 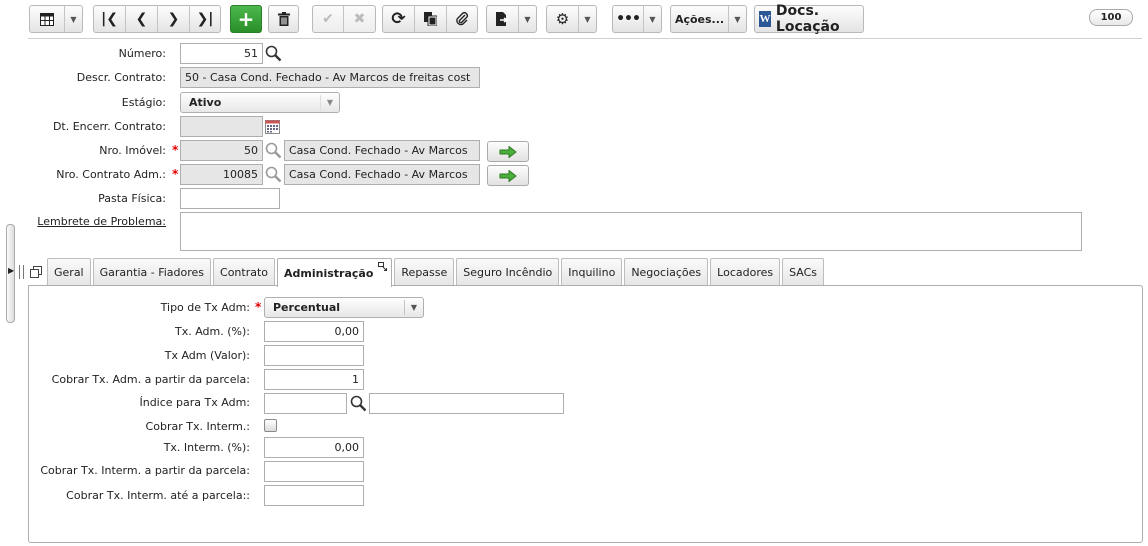 What do you see at coordinates (221, 126) in the screenshot?
I see `dt-encerr-field` at bounding box center [221, 126].